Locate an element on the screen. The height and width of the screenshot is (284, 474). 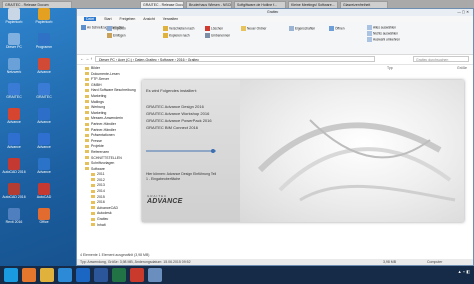
back-forward-icon: ← → ↑ is located at coordinates (86, 58).